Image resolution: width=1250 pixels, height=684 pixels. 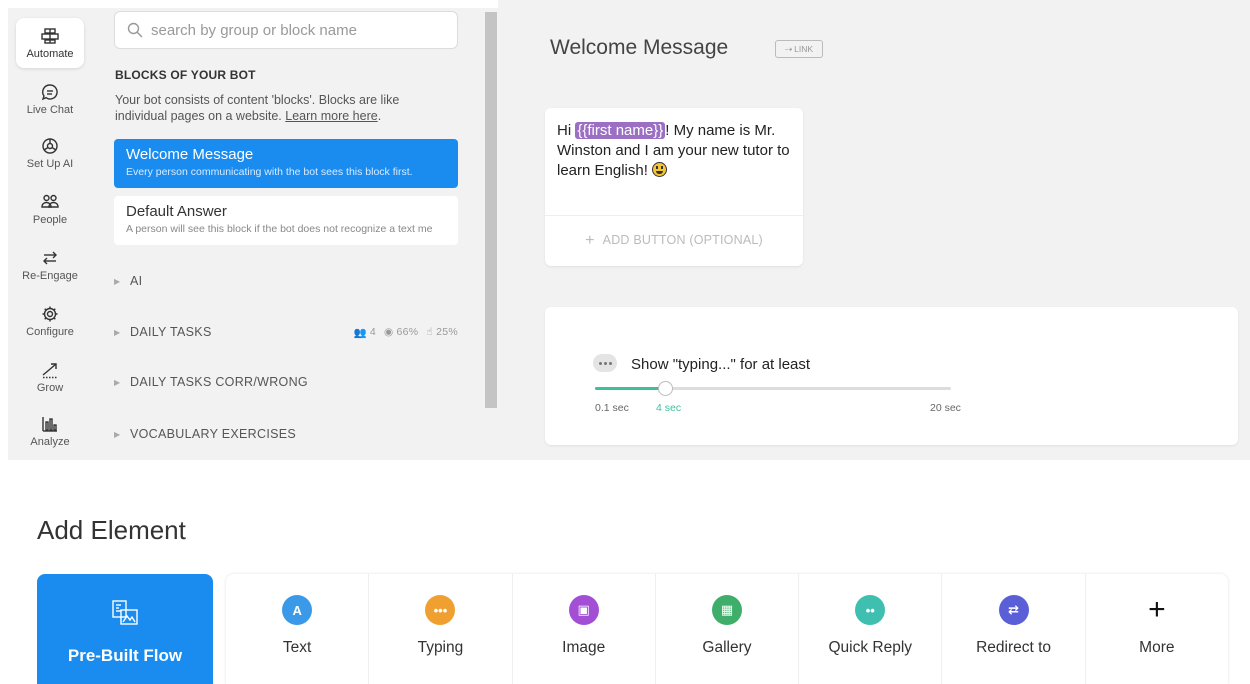 I want to click on nav-item-set-up-ai: Set Up AI, so click(x=50, y=153).